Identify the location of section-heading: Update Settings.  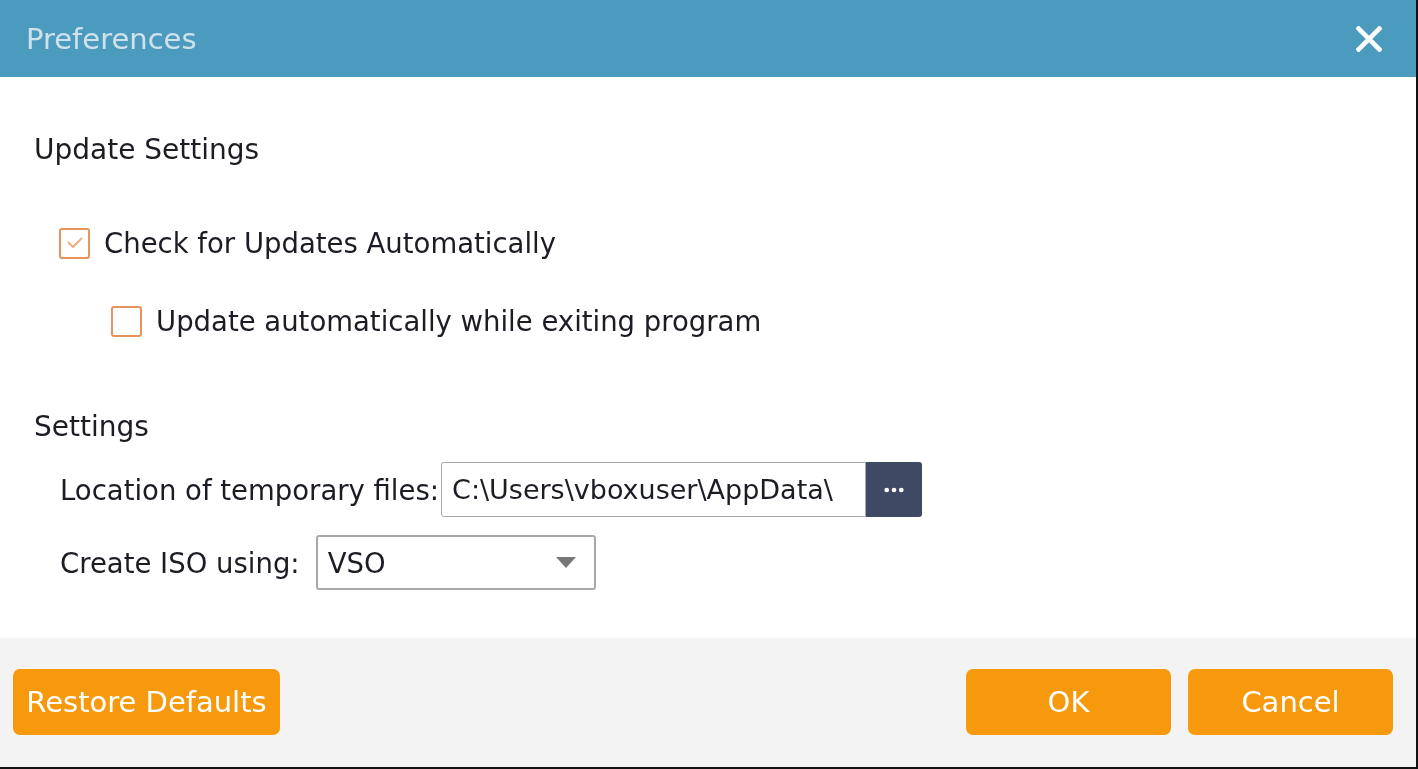
(147, 150).